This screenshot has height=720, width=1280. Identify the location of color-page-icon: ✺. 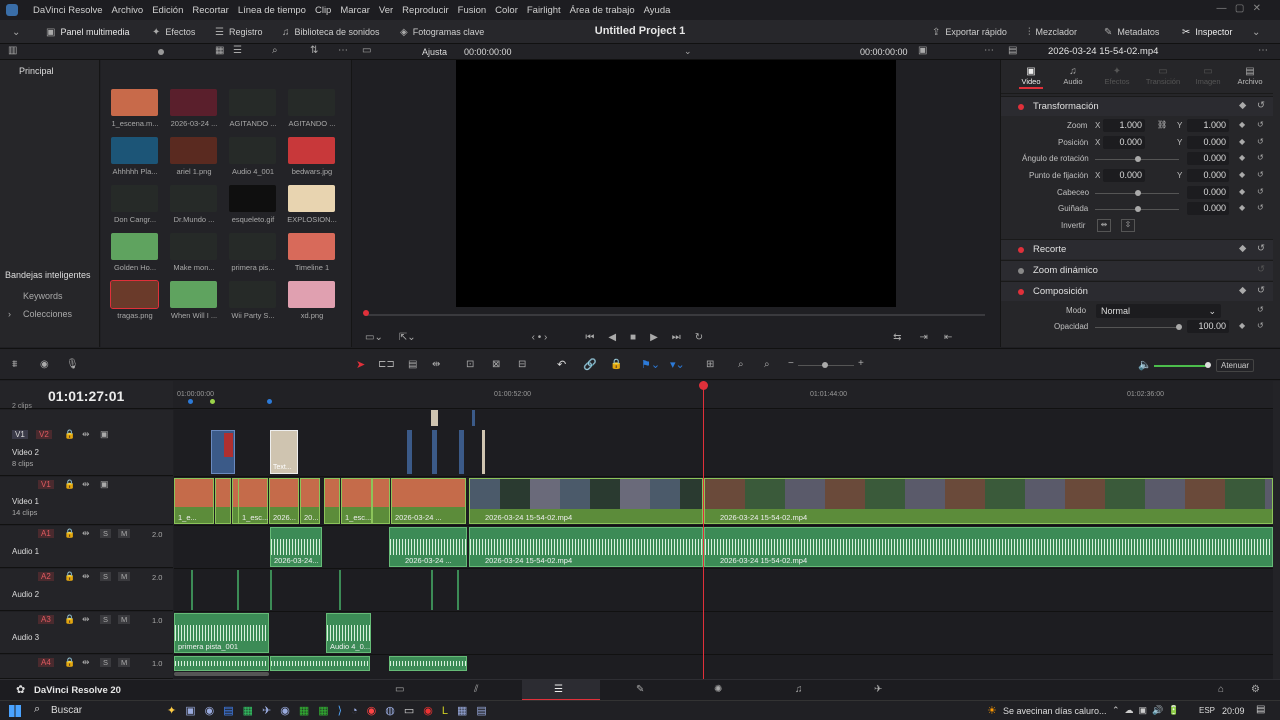
(718, 689).